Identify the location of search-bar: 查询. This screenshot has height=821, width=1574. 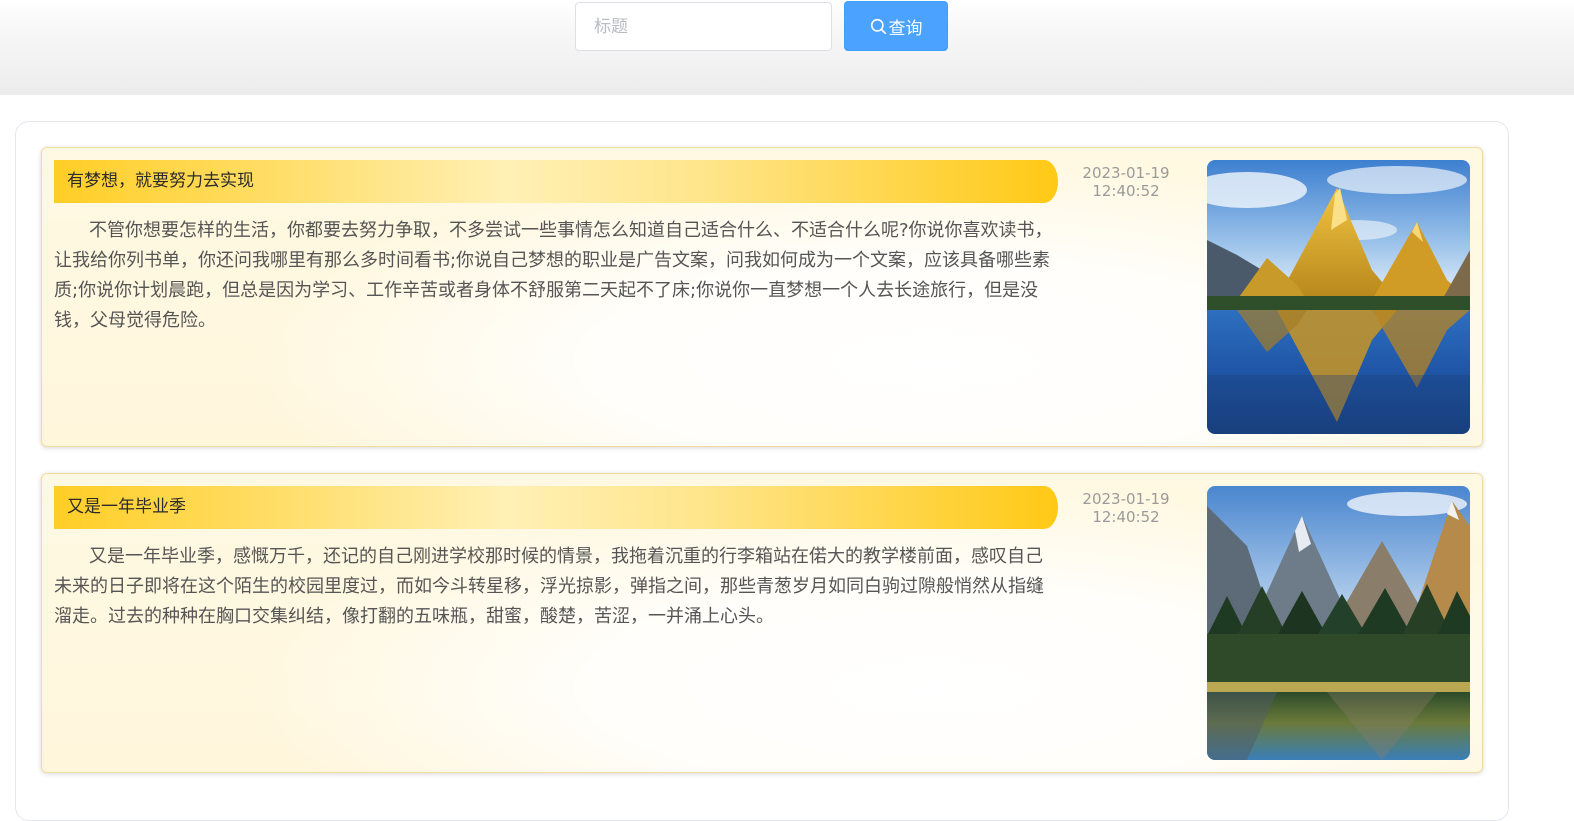
(787, 47).